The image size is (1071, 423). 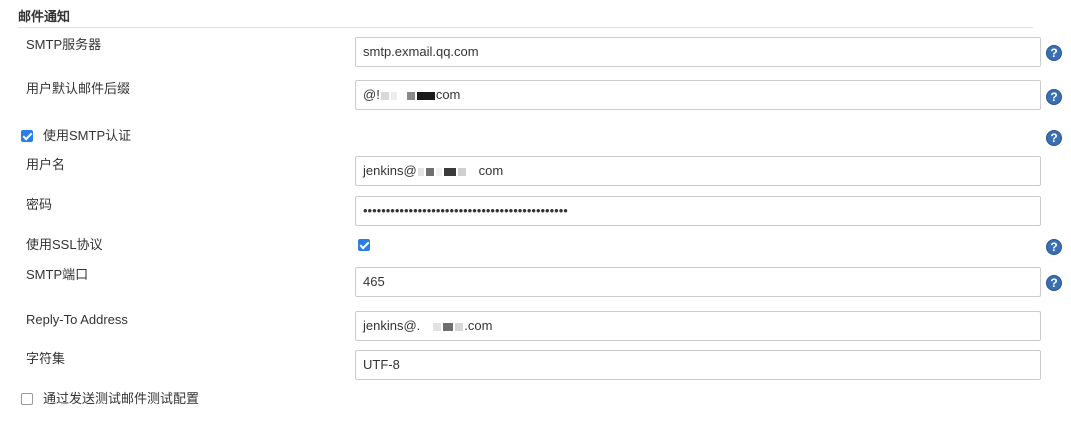 What do you see at coordinates (698, 52) in the screenshot?
I see `smtp-server-input: smtp.exmail.qq.com` at bounding box center [698, 52].